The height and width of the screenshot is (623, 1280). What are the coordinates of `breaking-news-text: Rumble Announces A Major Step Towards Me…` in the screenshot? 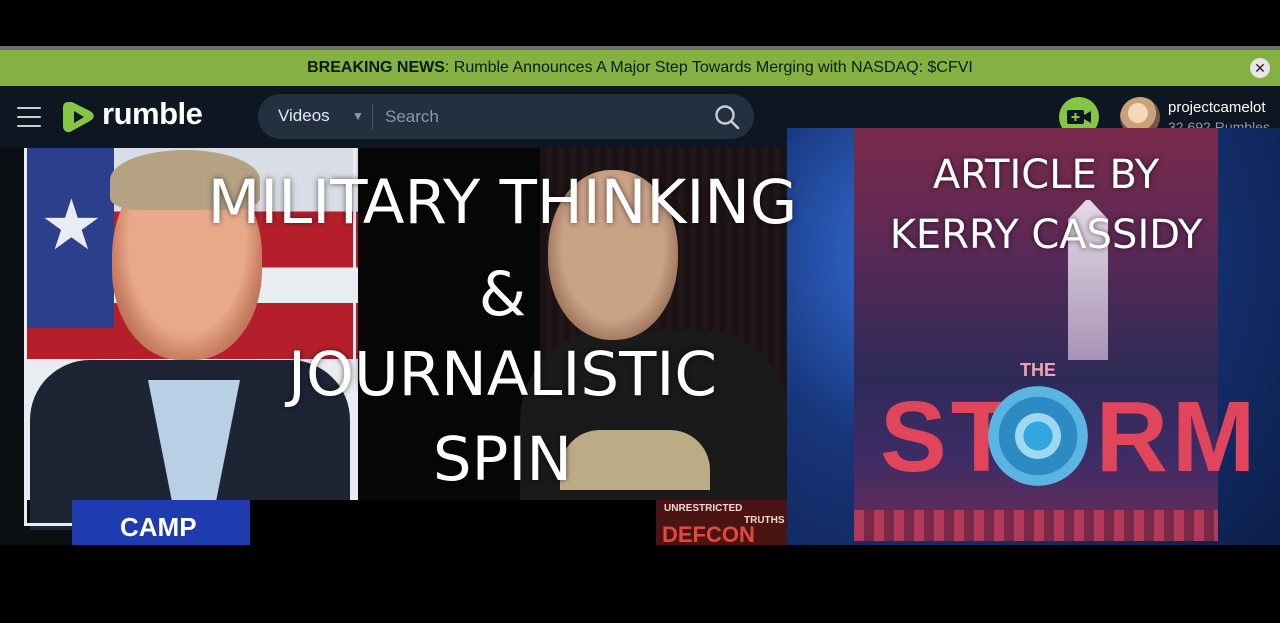 It's located at (711, 67).